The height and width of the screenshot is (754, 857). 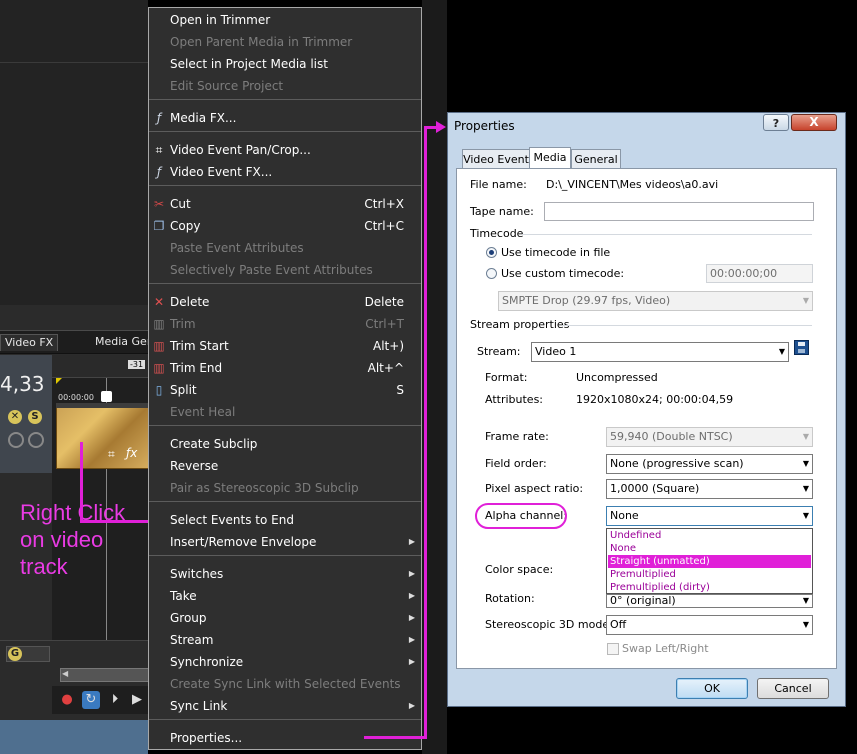 I want to click on menu-item-label: Open in Trimmer, so click(x=220, y=20).